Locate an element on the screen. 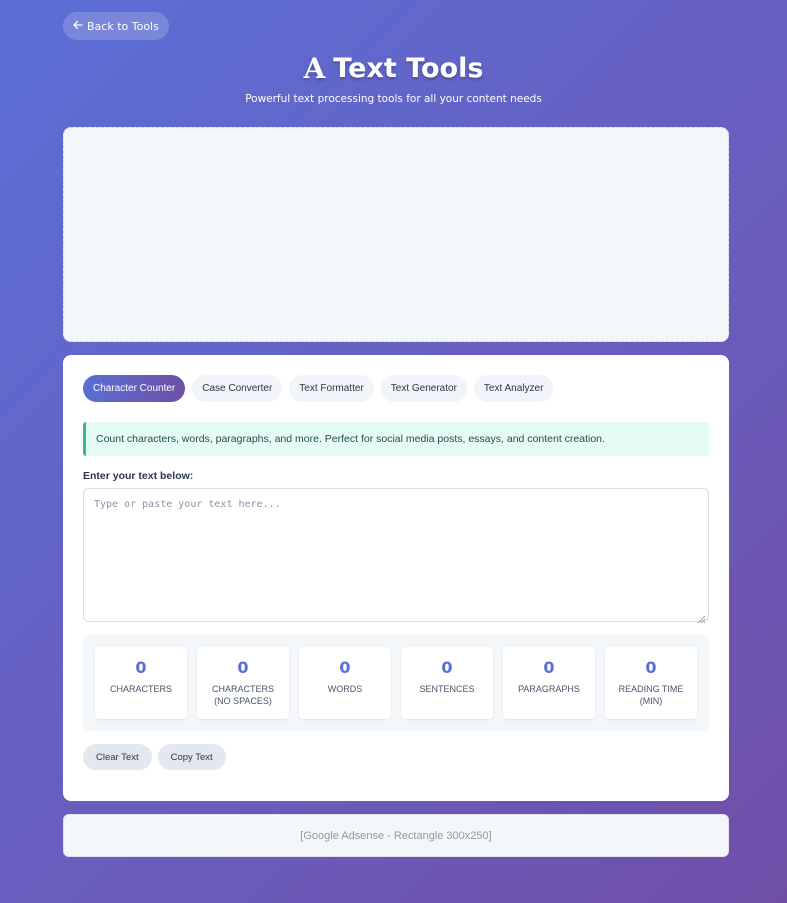 Image resolution: width=787 pixels, height=903 pixels. copy-text-button: Copy Text is located at coordinates (191, 757).